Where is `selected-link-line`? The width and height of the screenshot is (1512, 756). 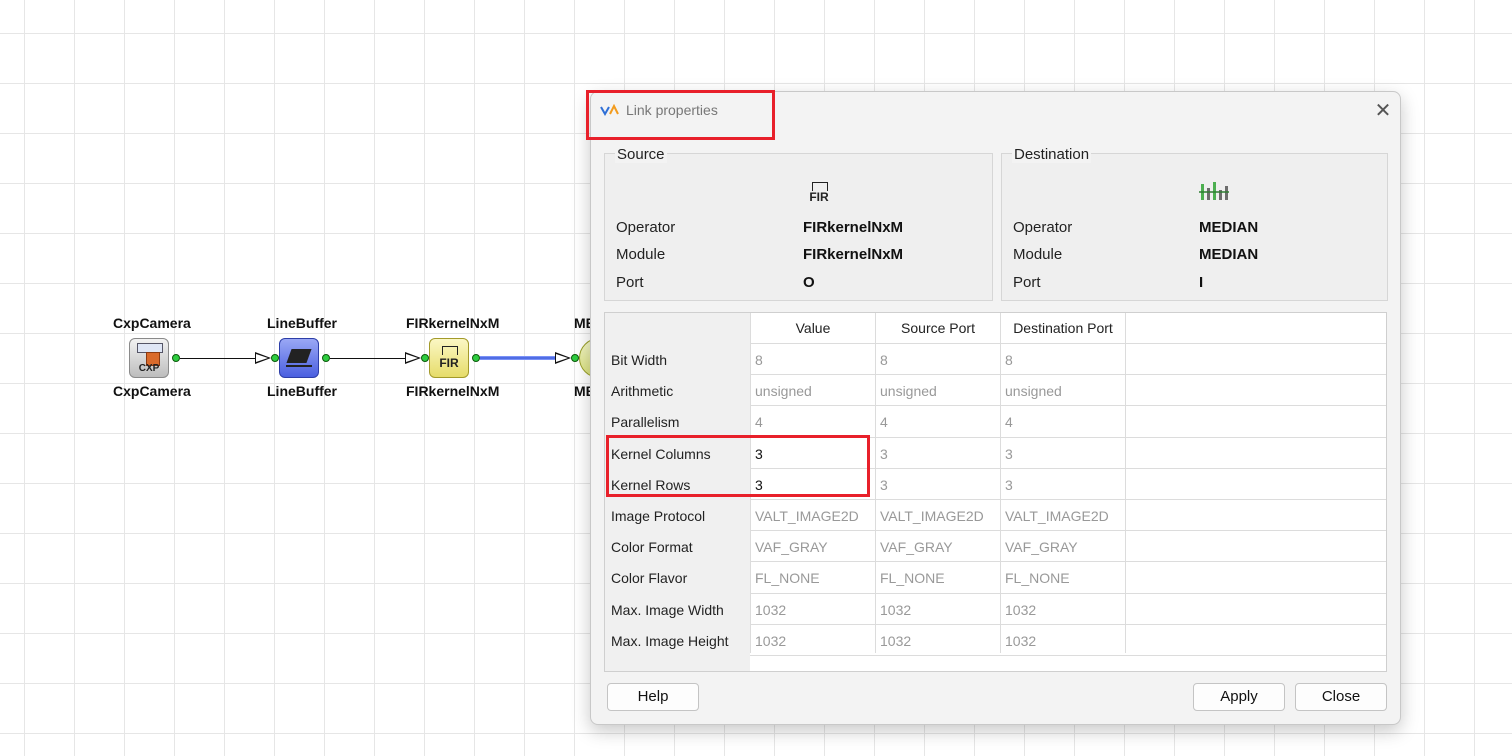
selected-link-line is located at coordinates (518, 358).